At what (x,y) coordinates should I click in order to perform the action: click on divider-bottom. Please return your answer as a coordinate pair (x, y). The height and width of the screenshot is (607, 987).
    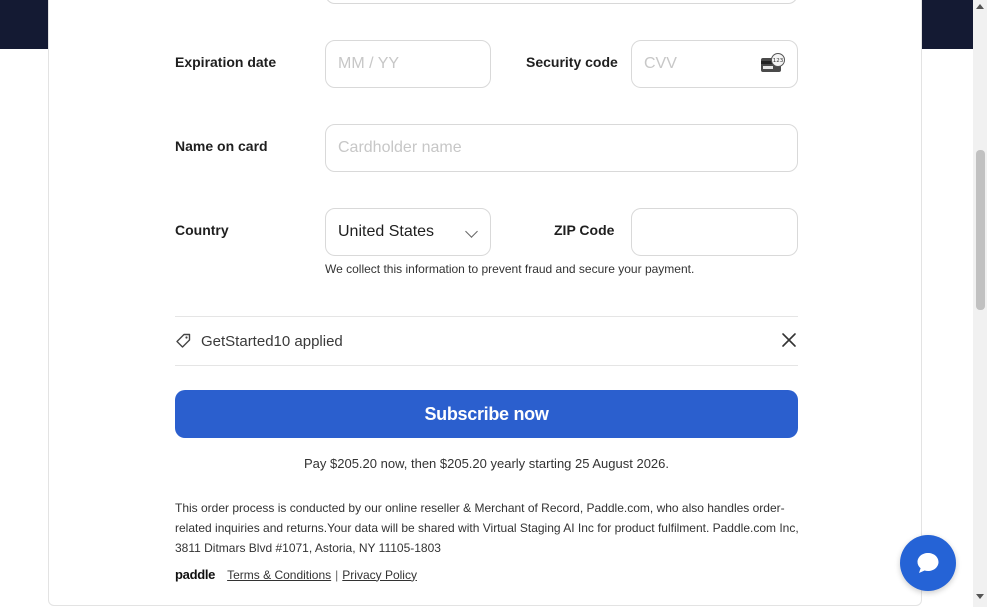
    Looking at the image, I should click on (486, 365).